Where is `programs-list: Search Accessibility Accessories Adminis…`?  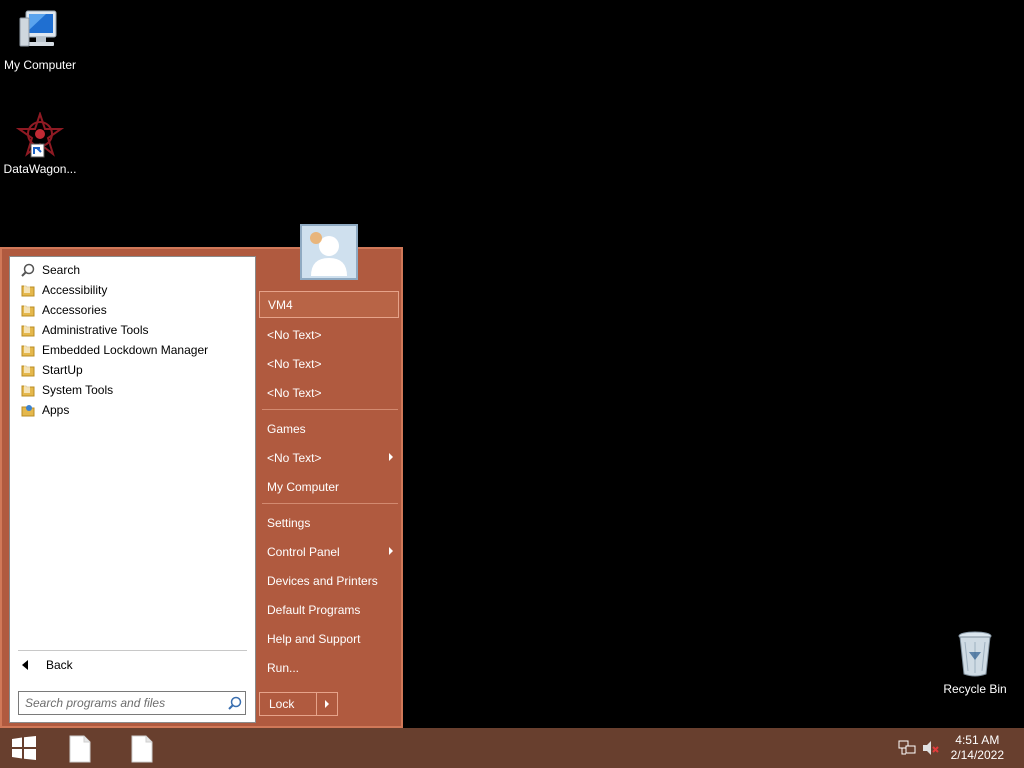 programs-list: Search Accessibility Accessories Adminis… is located at coordinates (132, 340).